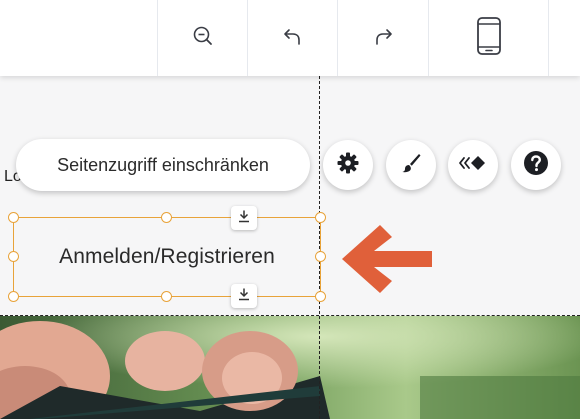 This screenshot has width=580, height=419. I want to click on stretch-top-button, so click(244, 218).